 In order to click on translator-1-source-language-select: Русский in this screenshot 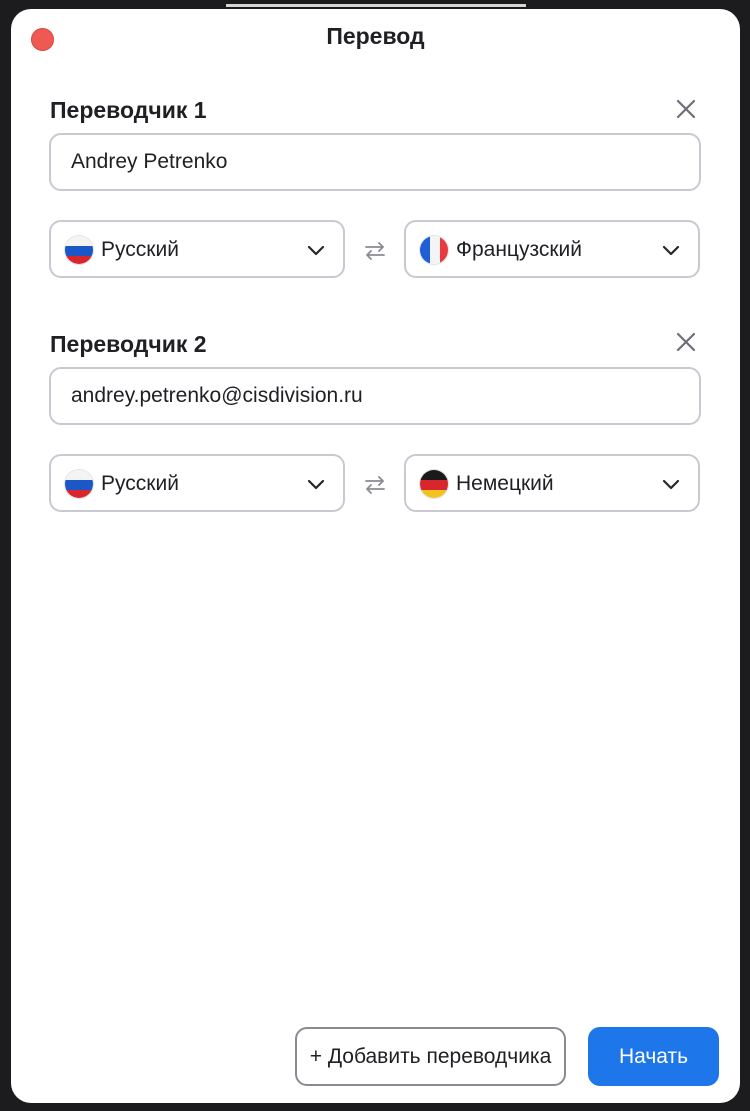, I will do `click(197, 249)`.